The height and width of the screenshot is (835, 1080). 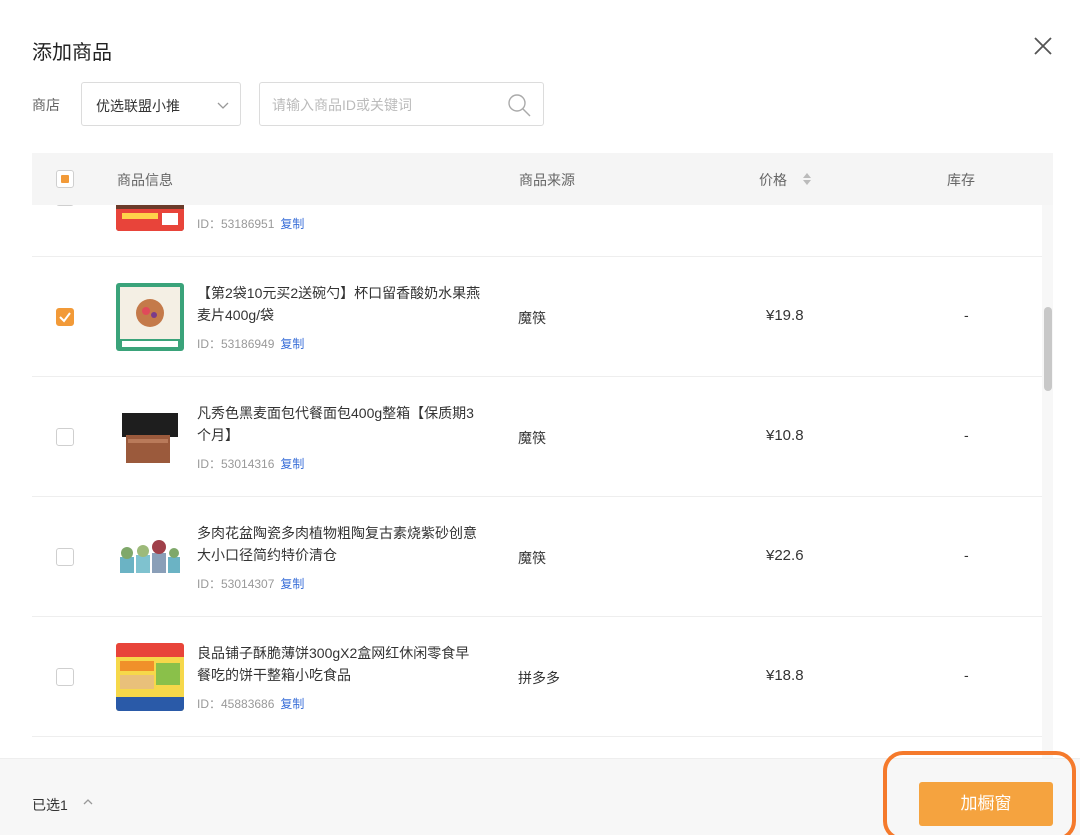 I want to click on shop-select-value: 优选联盟小推, so click(x=138, y=106).